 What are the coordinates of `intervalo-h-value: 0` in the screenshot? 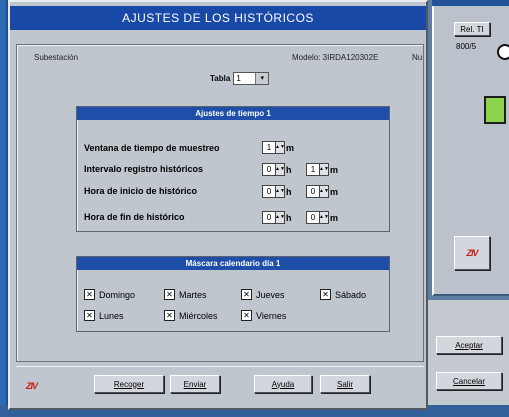 It's located at (269, 169).